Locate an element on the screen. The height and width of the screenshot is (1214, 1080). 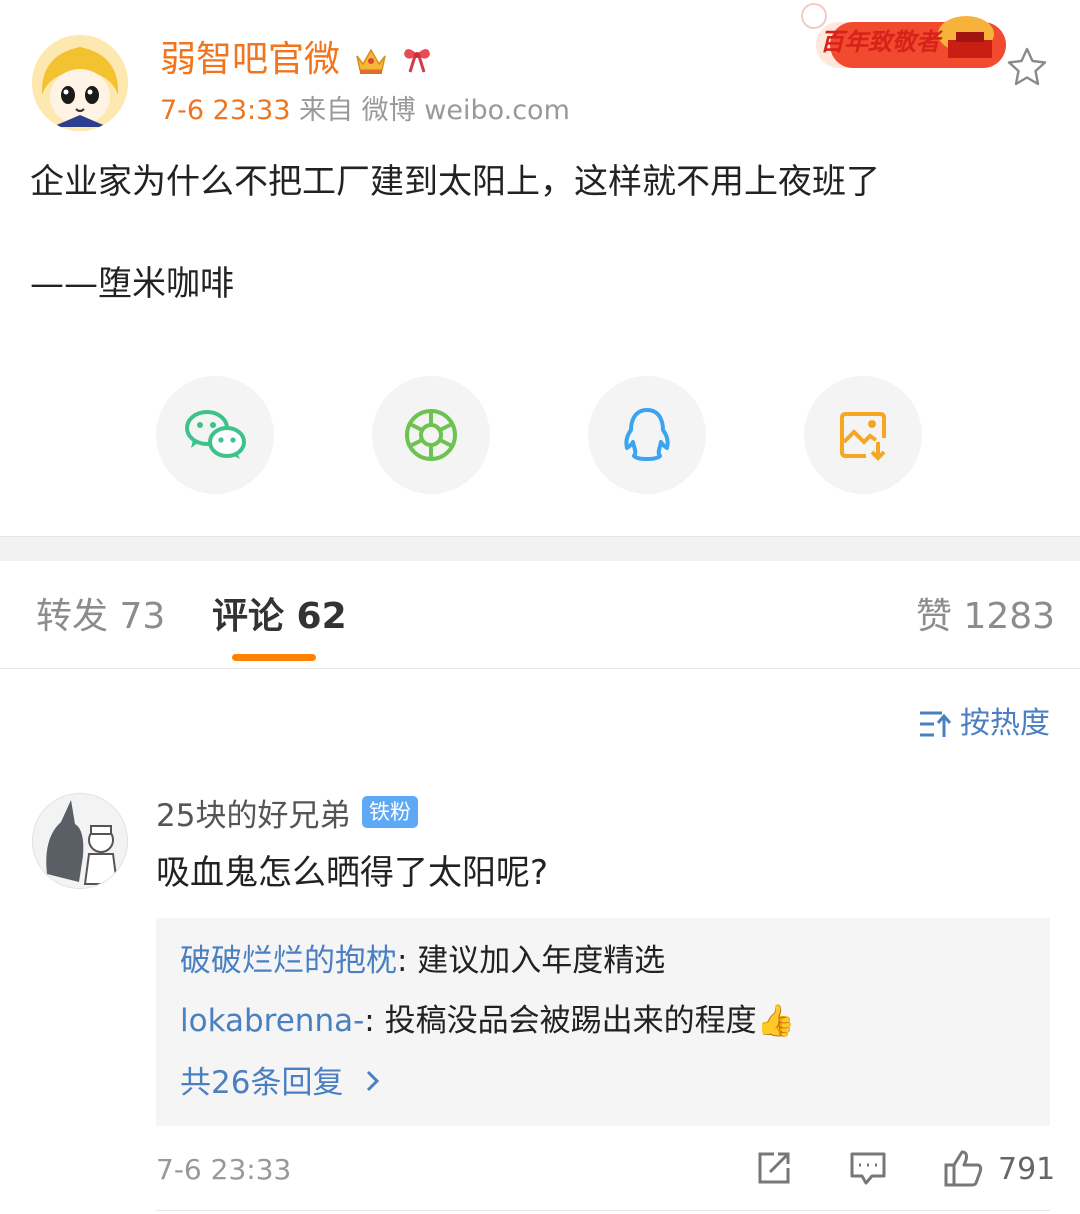
more-replies-link: 共26条回复 is located at coordinates (280, 1083).